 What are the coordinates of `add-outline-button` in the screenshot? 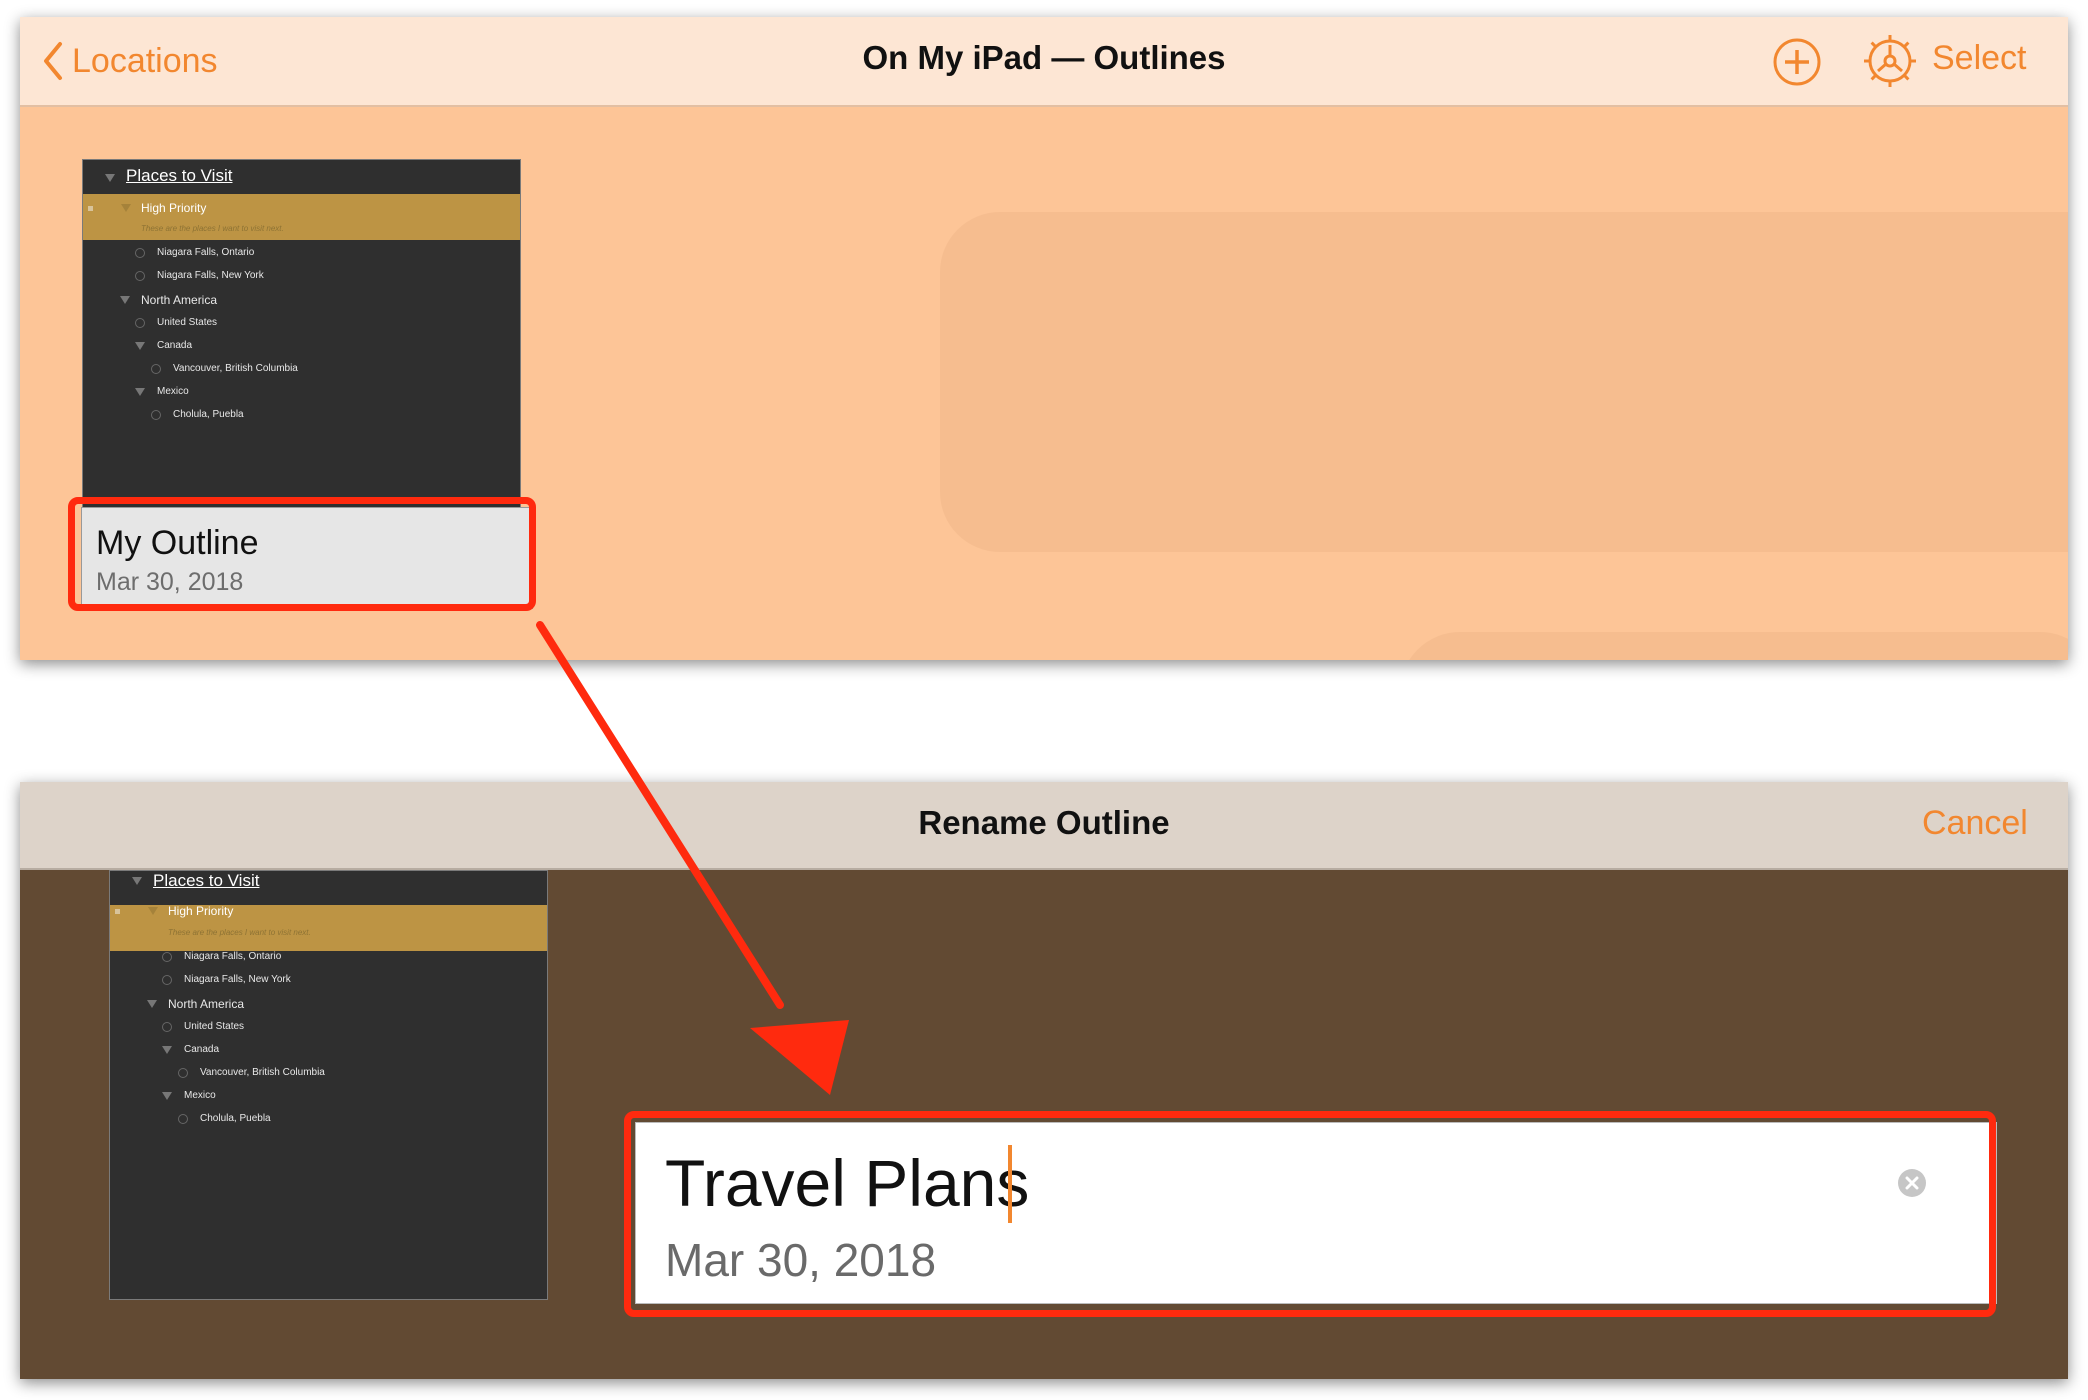 It's located at (1797, 64).